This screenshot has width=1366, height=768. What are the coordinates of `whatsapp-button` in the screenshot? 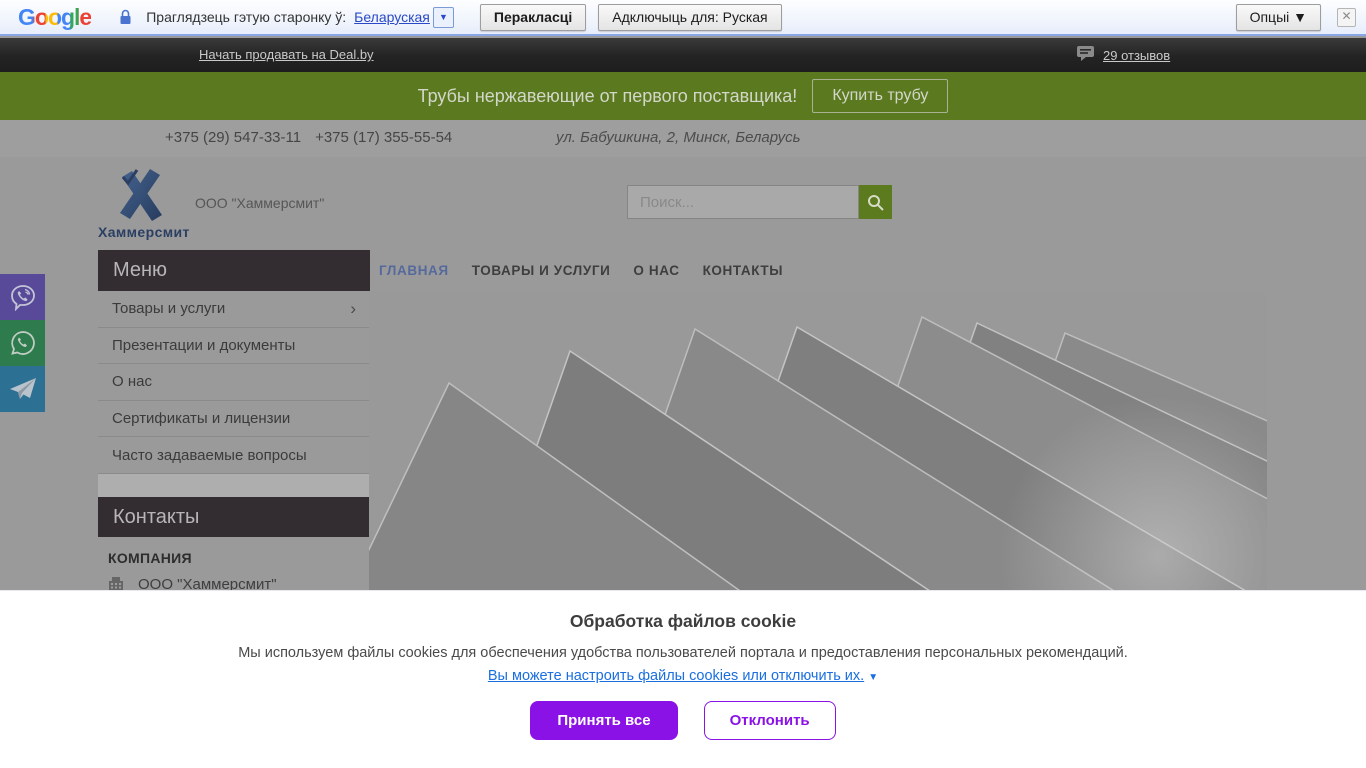 It's located at (22, 343).